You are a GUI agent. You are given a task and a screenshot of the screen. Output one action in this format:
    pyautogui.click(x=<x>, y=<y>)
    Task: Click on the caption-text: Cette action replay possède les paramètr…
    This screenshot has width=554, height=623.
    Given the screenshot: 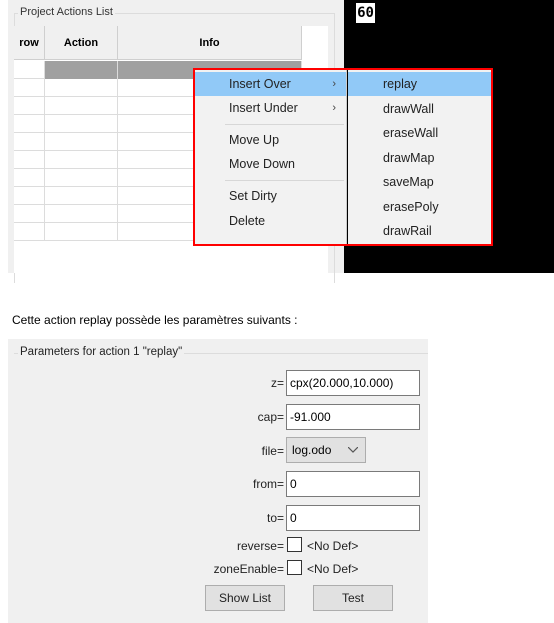 What is the action you would take?
    pyautogui.click(x=155, y=320)
    